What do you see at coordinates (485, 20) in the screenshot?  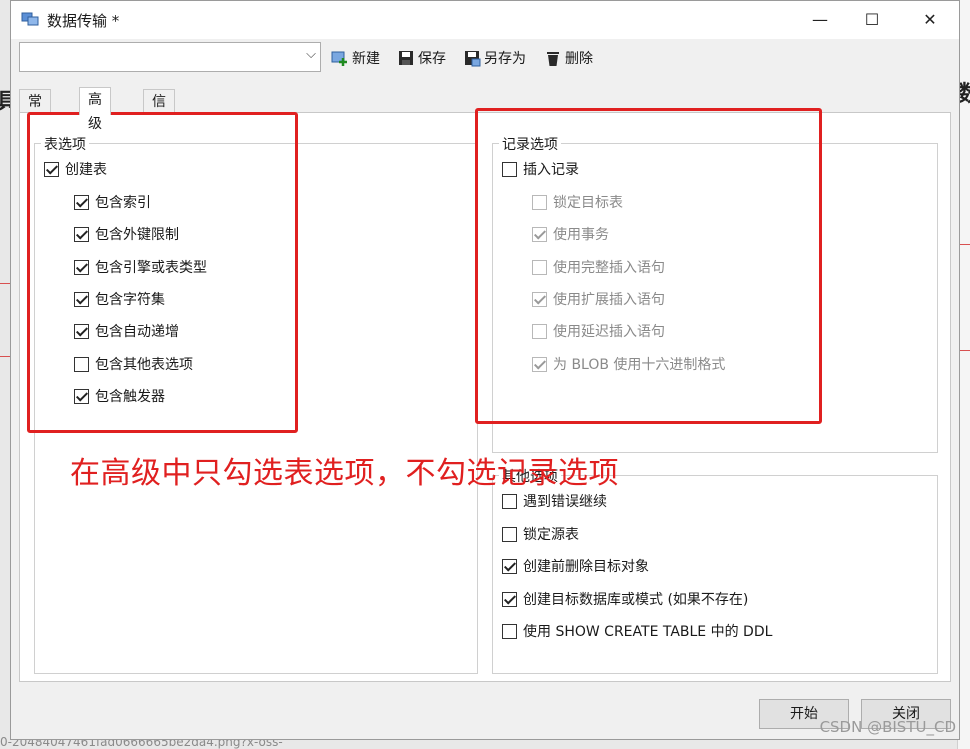 I see `title-bar: 数据传输 * — ☐ ✕` at bounding box center [485, 20].